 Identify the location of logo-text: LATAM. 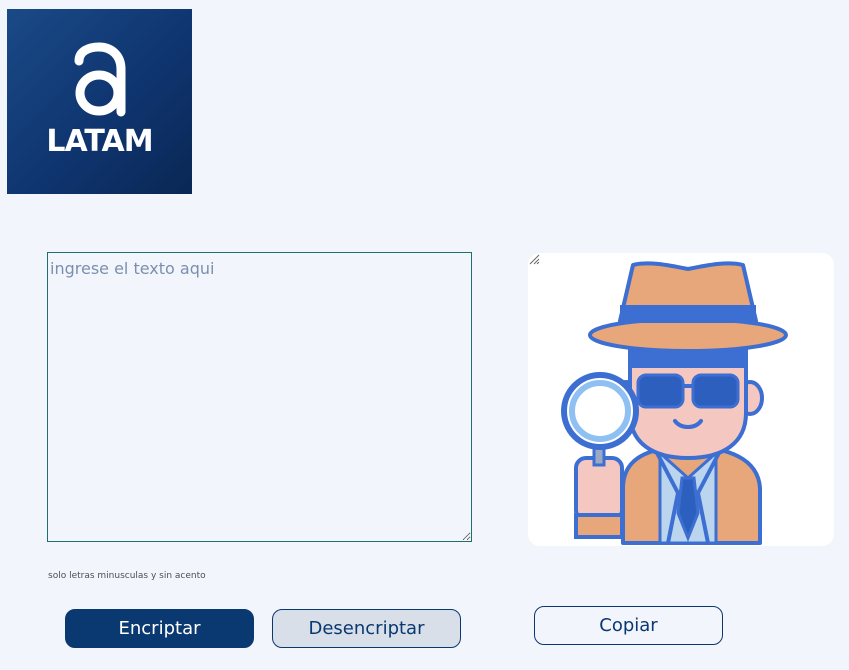
(99, 141).